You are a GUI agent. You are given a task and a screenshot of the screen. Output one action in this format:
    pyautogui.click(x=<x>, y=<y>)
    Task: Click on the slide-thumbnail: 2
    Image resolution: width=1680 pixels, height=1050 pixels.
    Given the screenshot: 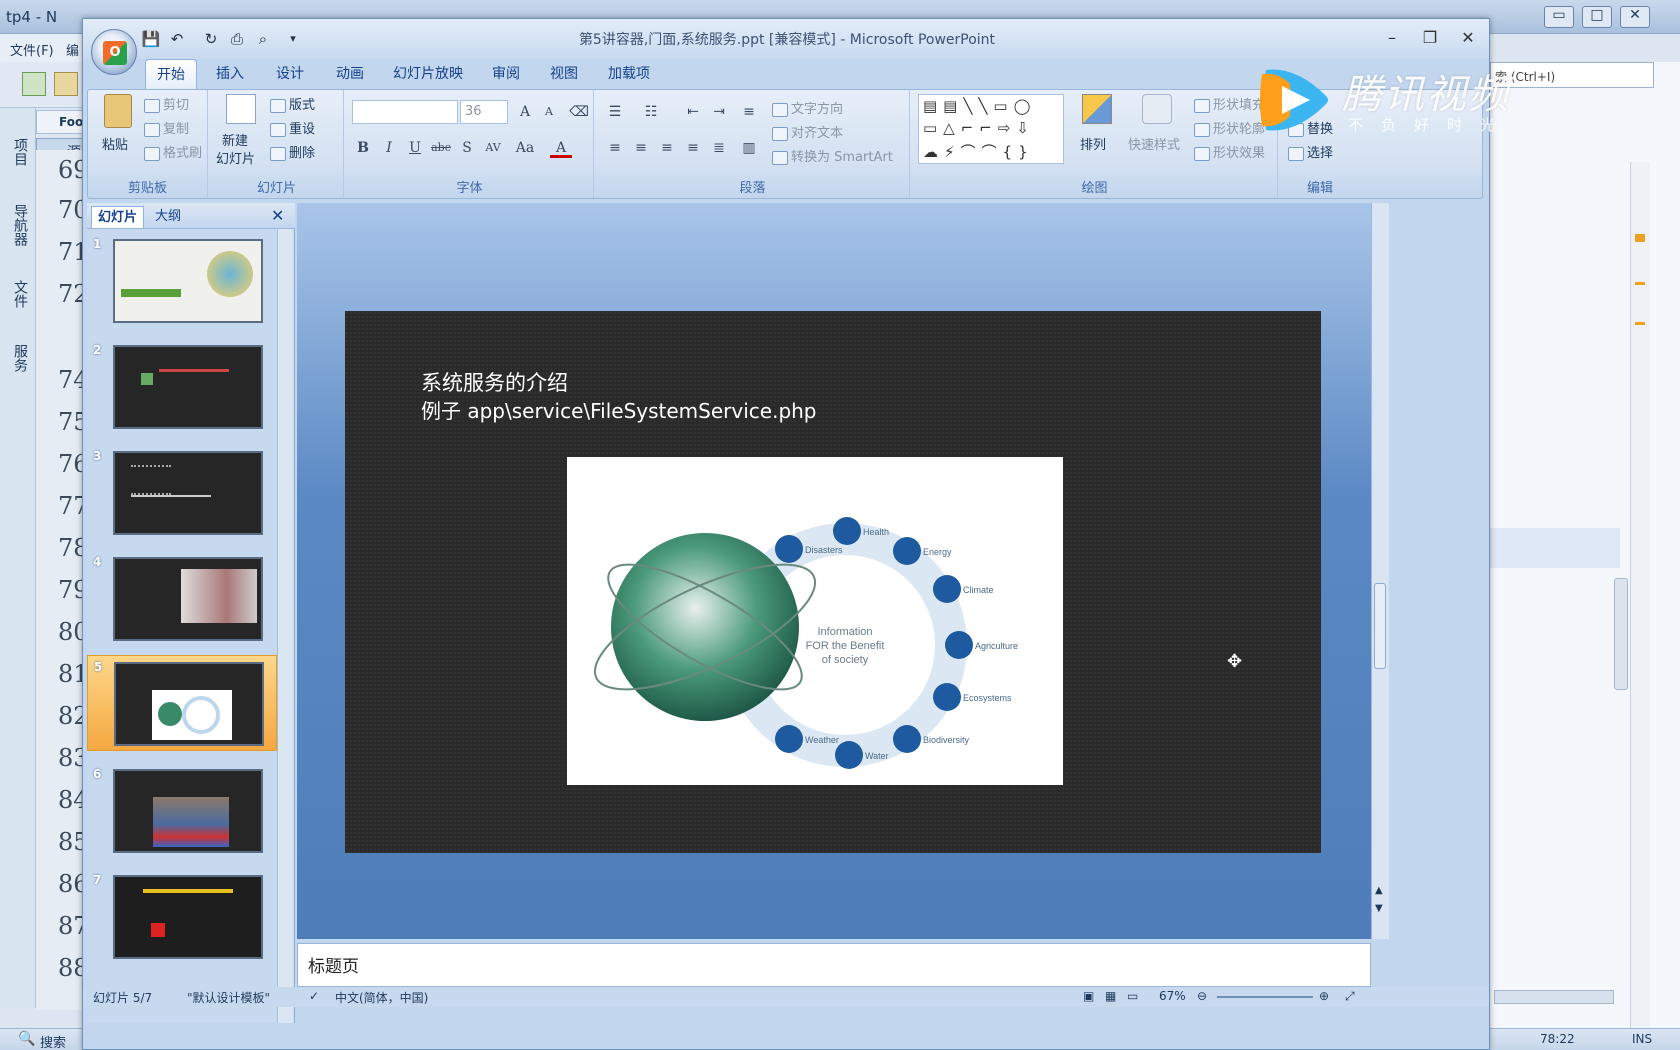 What is the action you would take?
    pyautogui.click(x=182, y=387)
    